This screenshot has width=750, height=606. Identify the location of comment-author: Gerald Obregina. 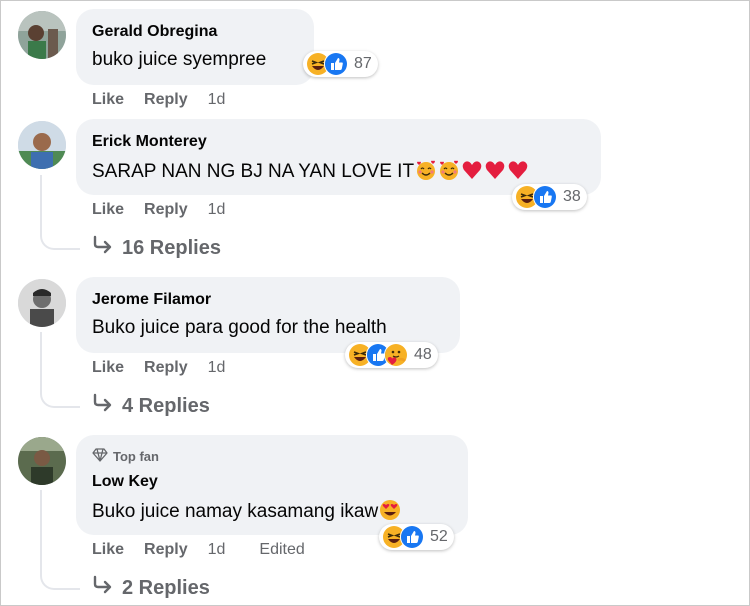
(154, 32).